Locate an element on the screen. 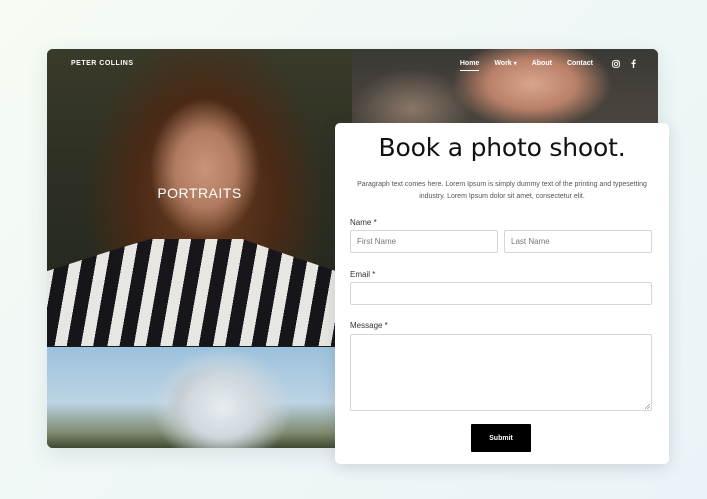 The width and height of the screenshot is (707, 499). submit-button: Submit is located at coordinates (501, 438).